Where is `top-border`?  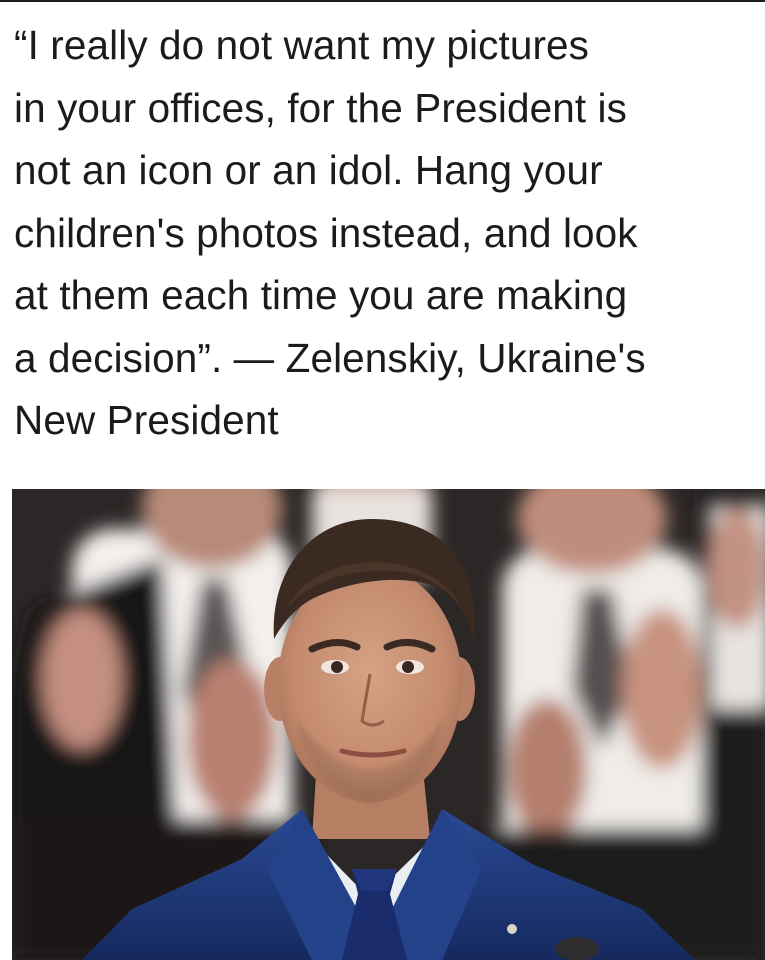
top-border is located at coordinates (382, 1).